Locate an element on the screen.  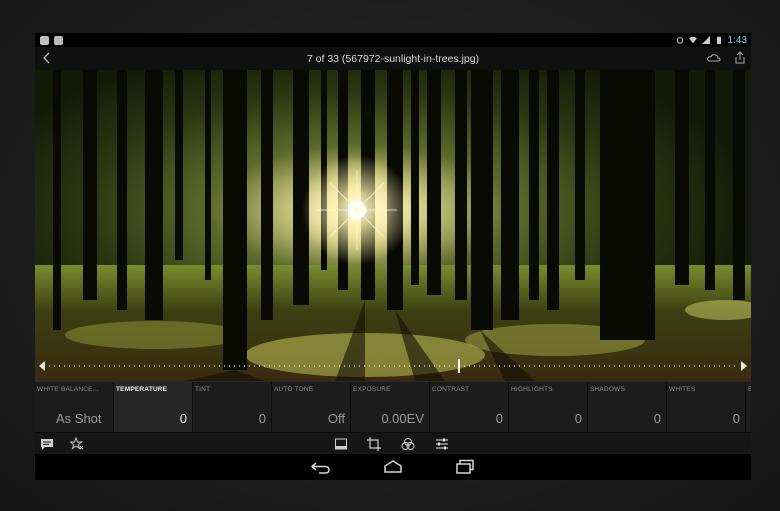
android-nav-bar is located at coordinates (393, 467).